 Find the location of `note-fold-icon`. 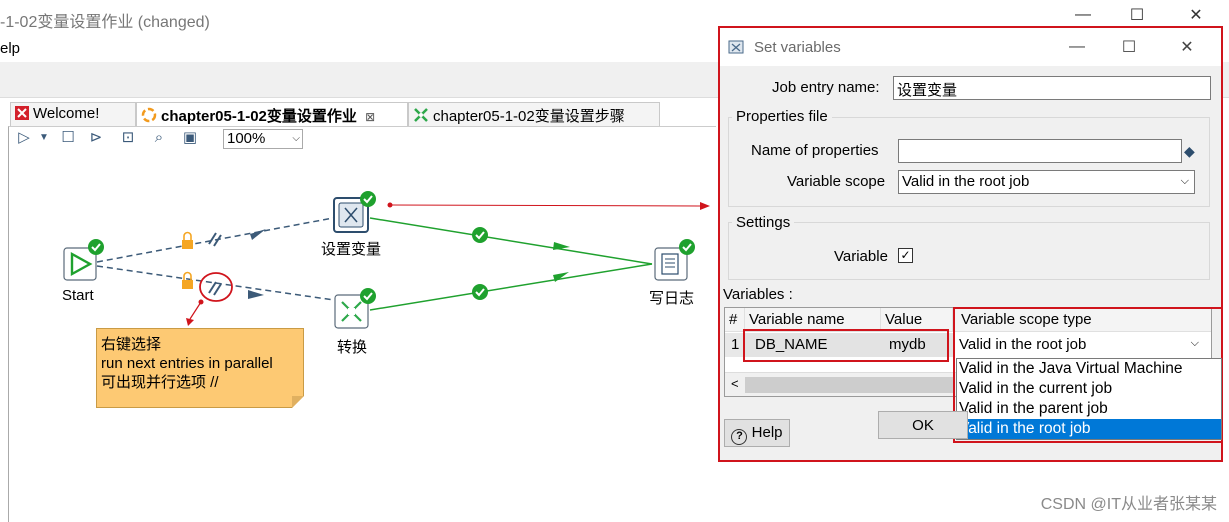

note-fold-icon is located at coordinates (298, 402).